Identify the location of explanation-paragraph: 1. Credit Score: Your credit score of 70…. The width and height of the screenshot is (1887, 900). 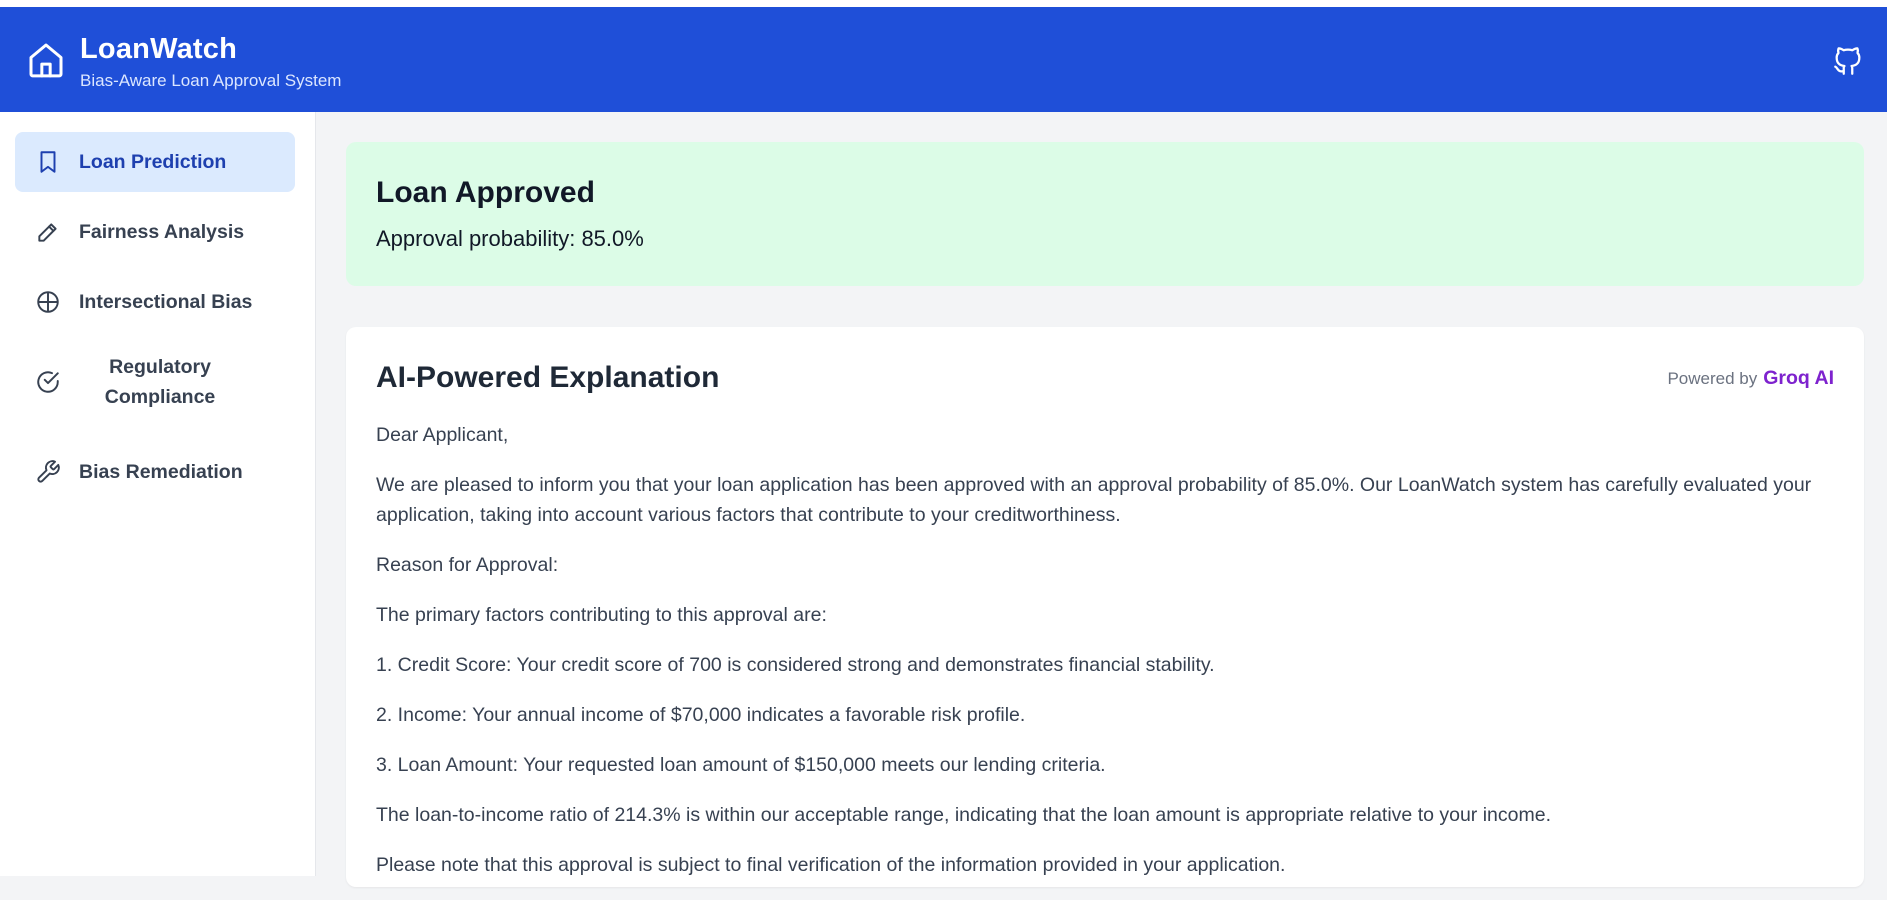
(795, 665).